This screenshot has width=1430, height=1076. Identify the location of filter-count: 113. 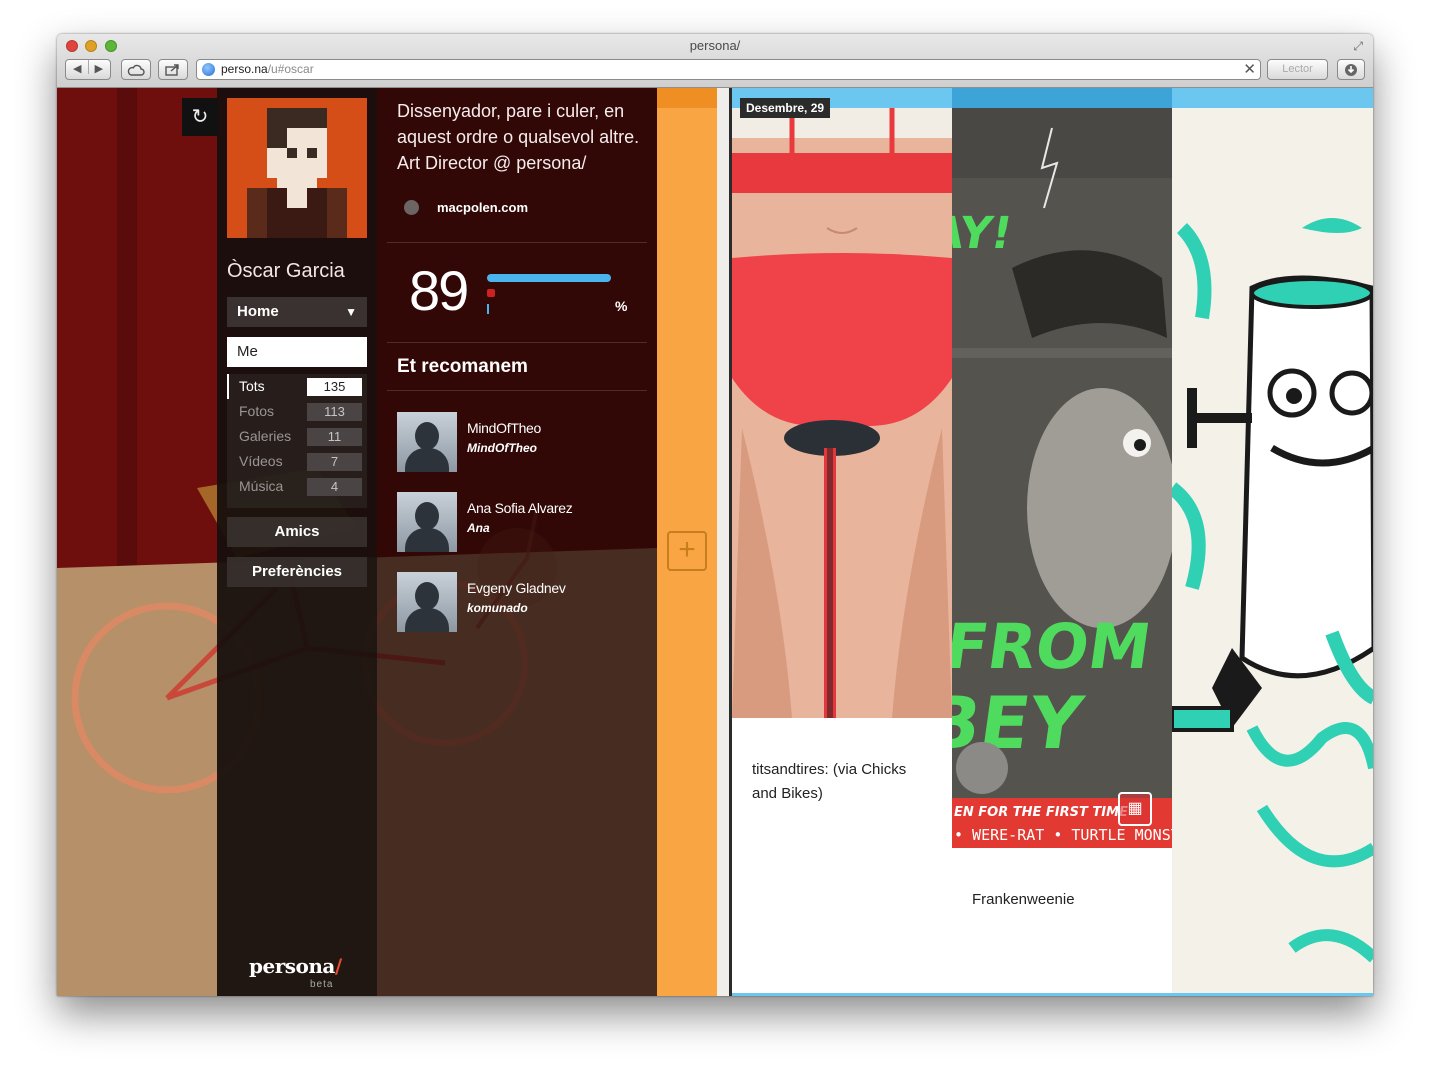
(334, 412).